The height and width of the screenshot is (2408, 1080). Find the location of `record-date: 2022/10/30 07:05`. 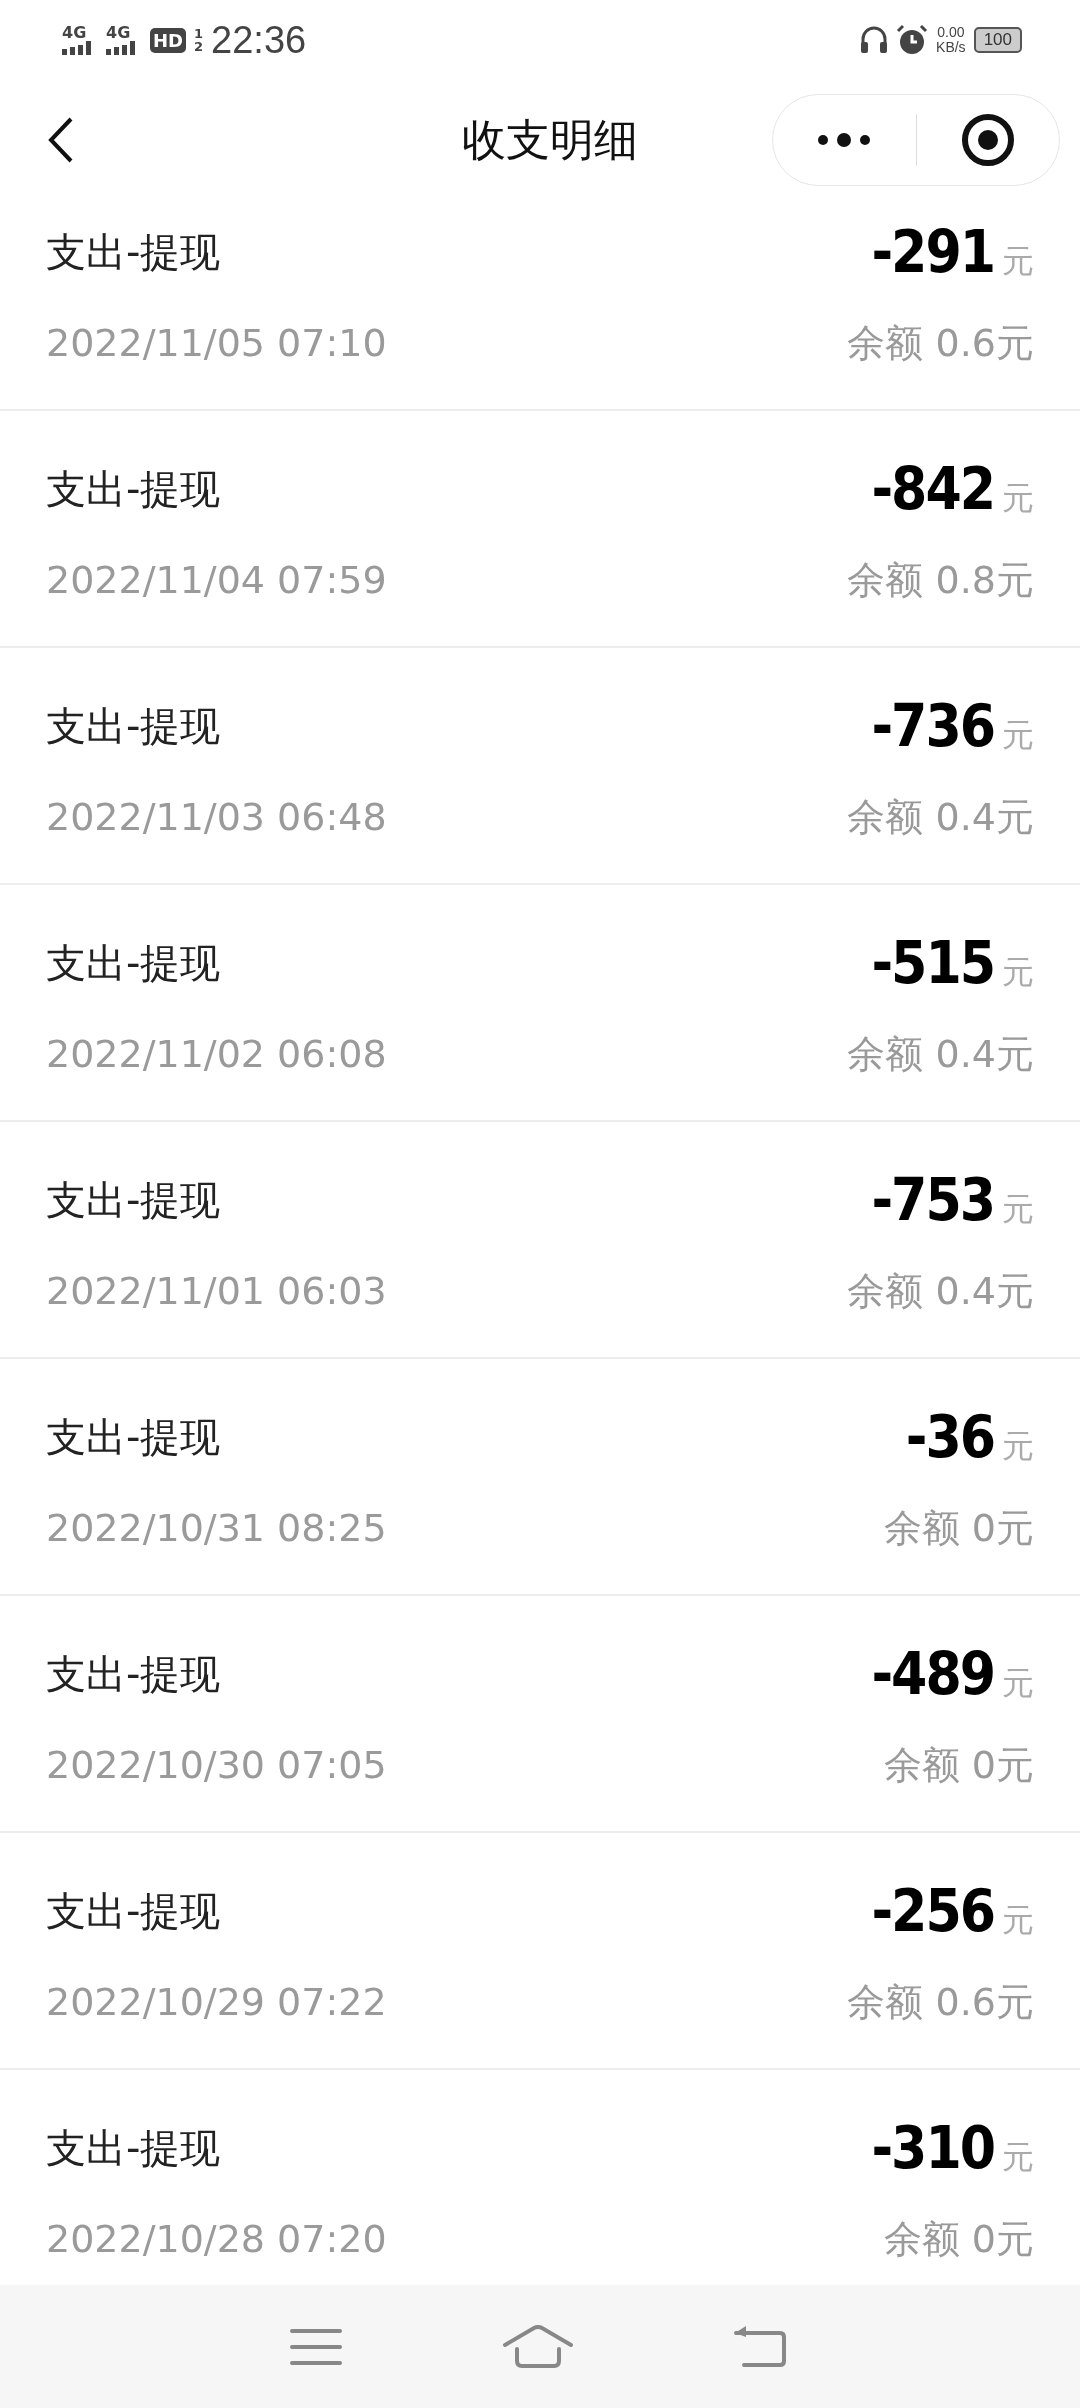

record-date: 2022/10/30 07:05 is located at coordinates (216, 1765).